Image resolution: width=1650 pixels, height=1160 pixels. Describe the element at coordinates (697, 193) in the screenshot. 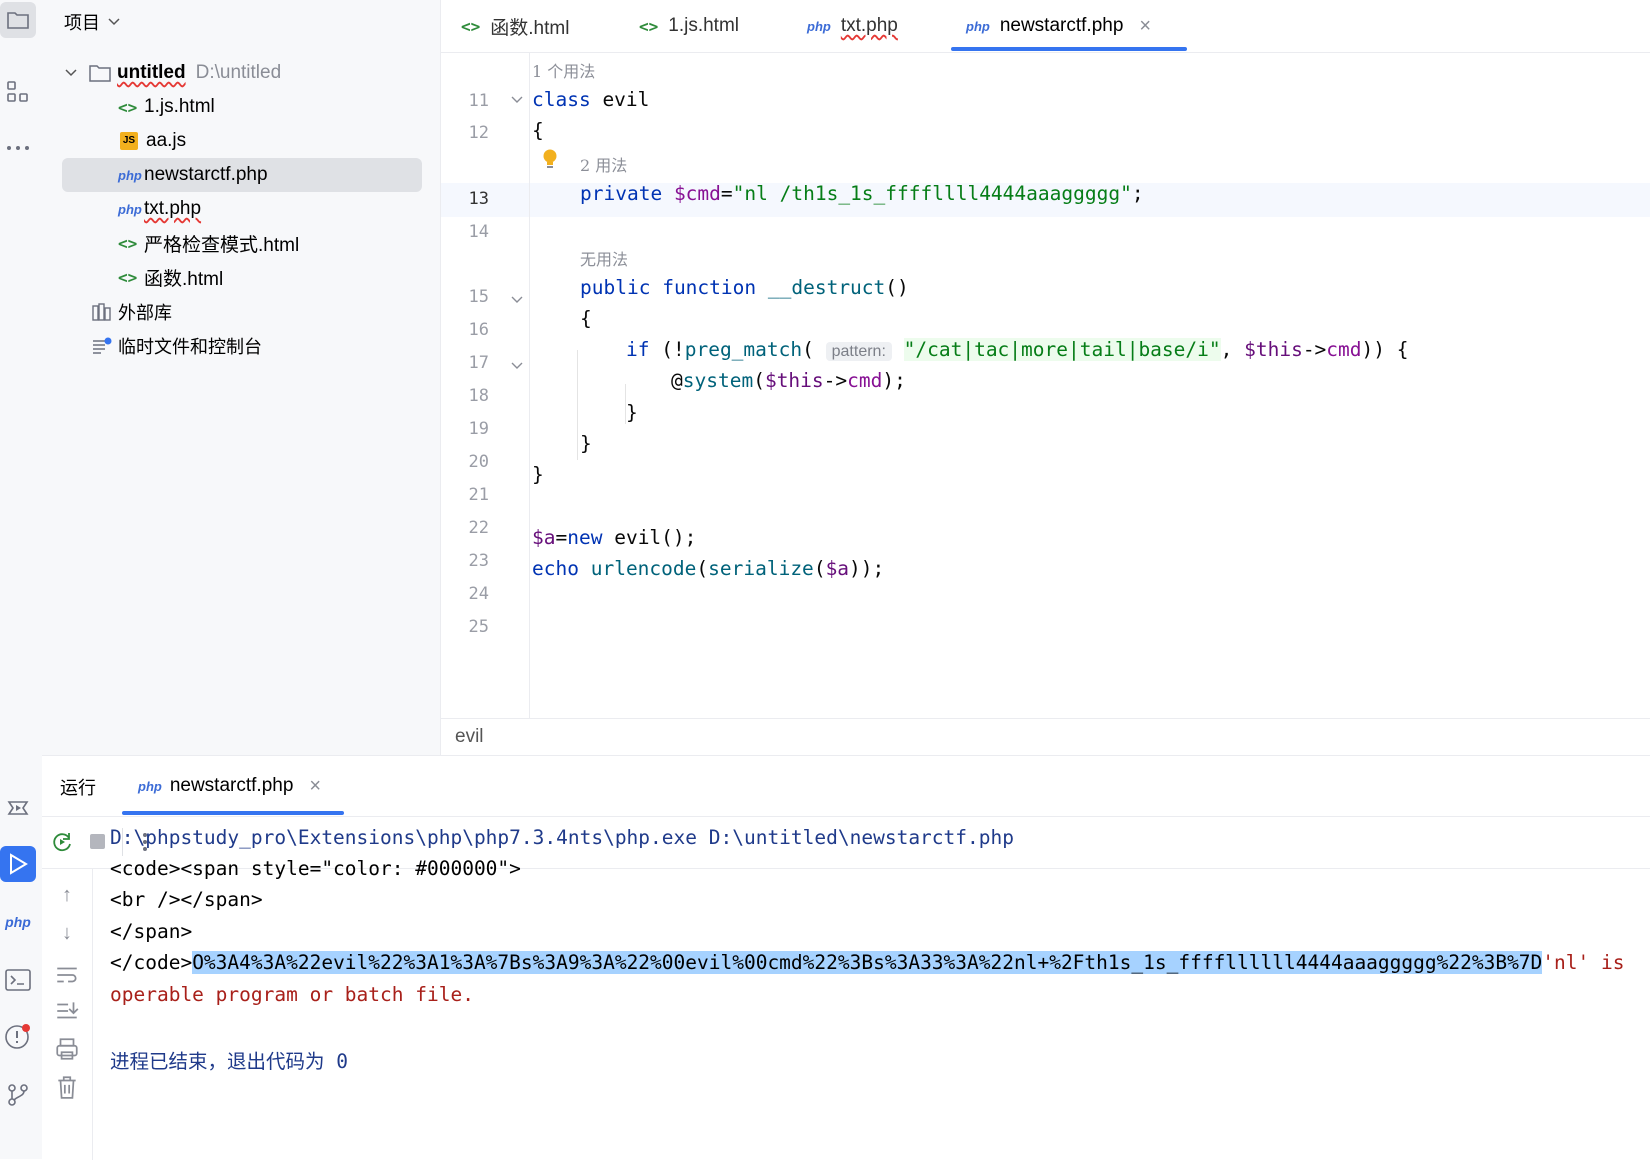

I see `variable: $cmd` at that location.